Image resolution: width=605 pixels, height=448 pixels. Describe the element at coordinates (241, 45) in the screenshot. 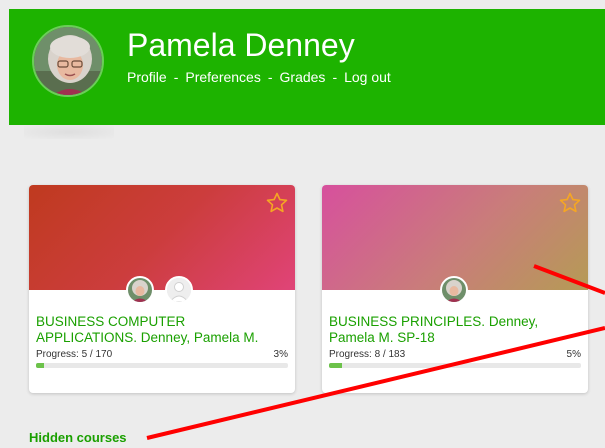

I see `user-name: Pamela Denney` at that location.